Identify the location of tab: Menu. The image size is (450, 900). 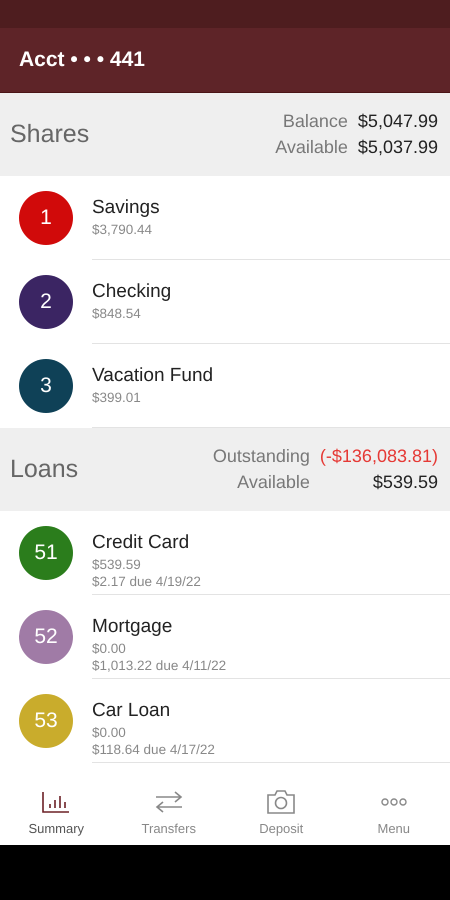
(394, 811).